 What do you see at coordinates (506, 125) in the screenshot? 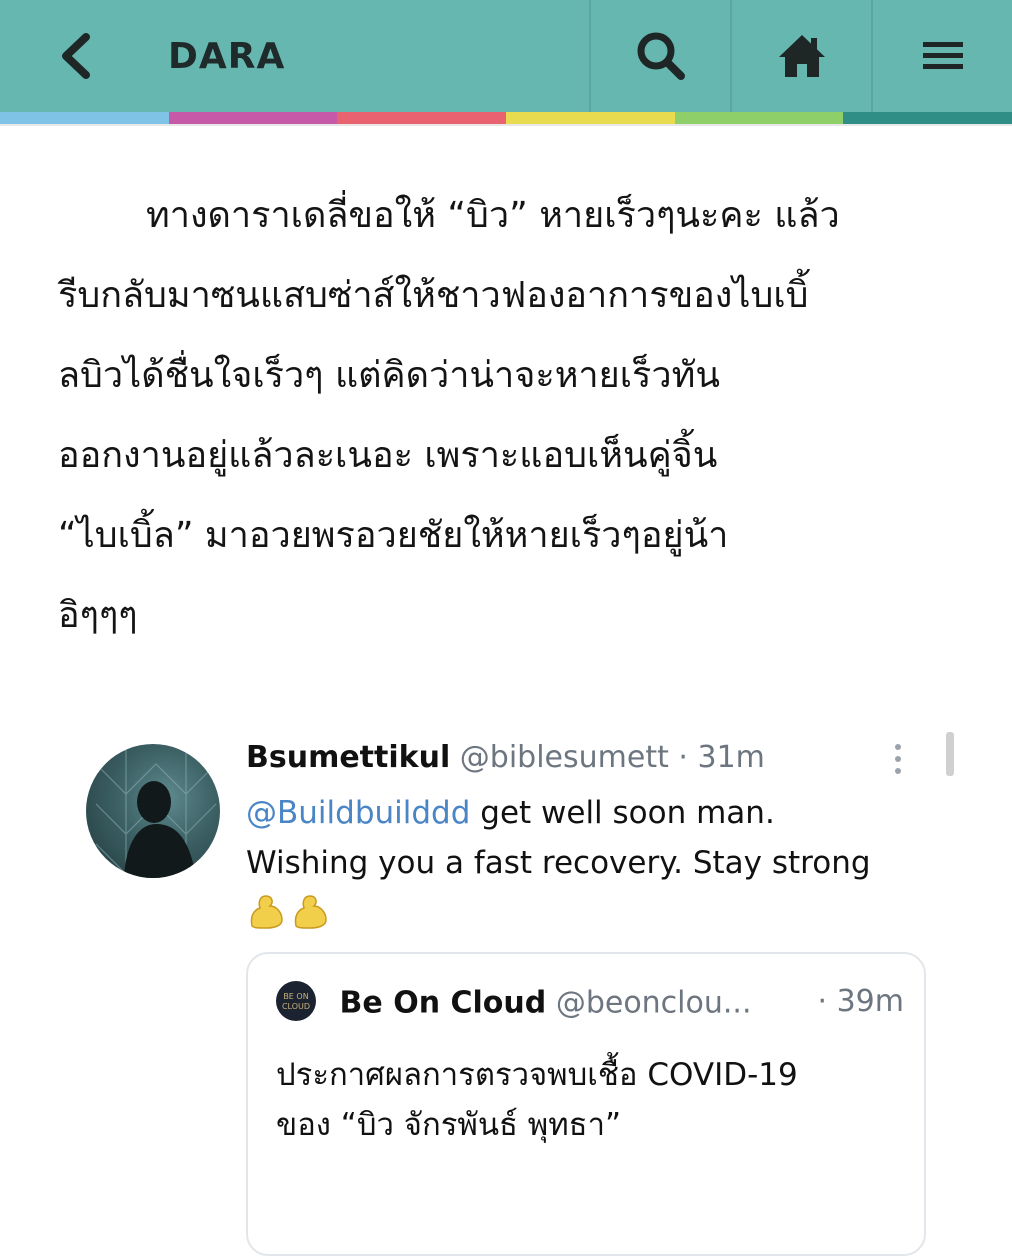
I see `header-divider` at bounding box center [506, 125].